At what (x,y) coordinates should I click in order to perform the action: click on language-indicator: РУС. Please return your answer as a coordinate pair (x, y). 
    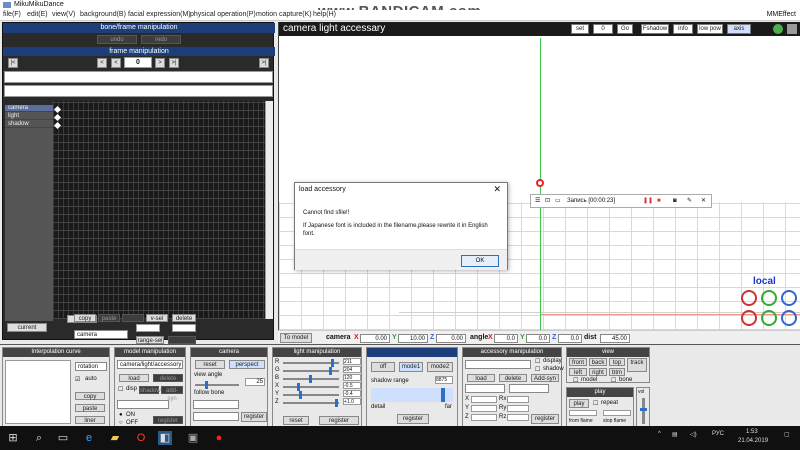
    Looking at the image, I should click on (718, 434).